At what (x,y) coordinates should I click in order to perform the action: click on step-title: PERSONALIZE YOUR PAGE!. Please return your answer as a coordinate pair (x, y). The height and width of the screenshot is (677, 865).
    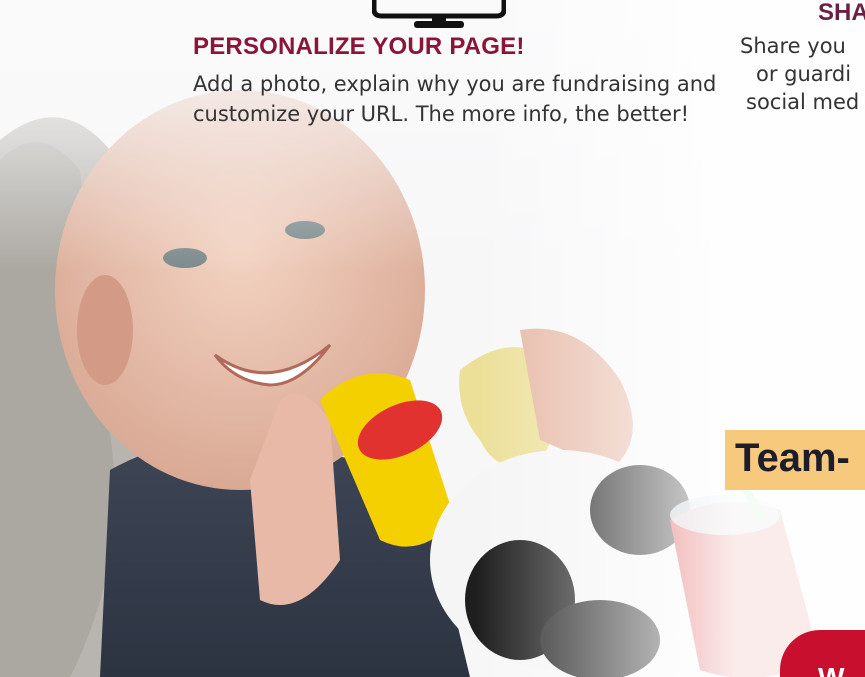
    Looking at the image, I should click on (359, 46).